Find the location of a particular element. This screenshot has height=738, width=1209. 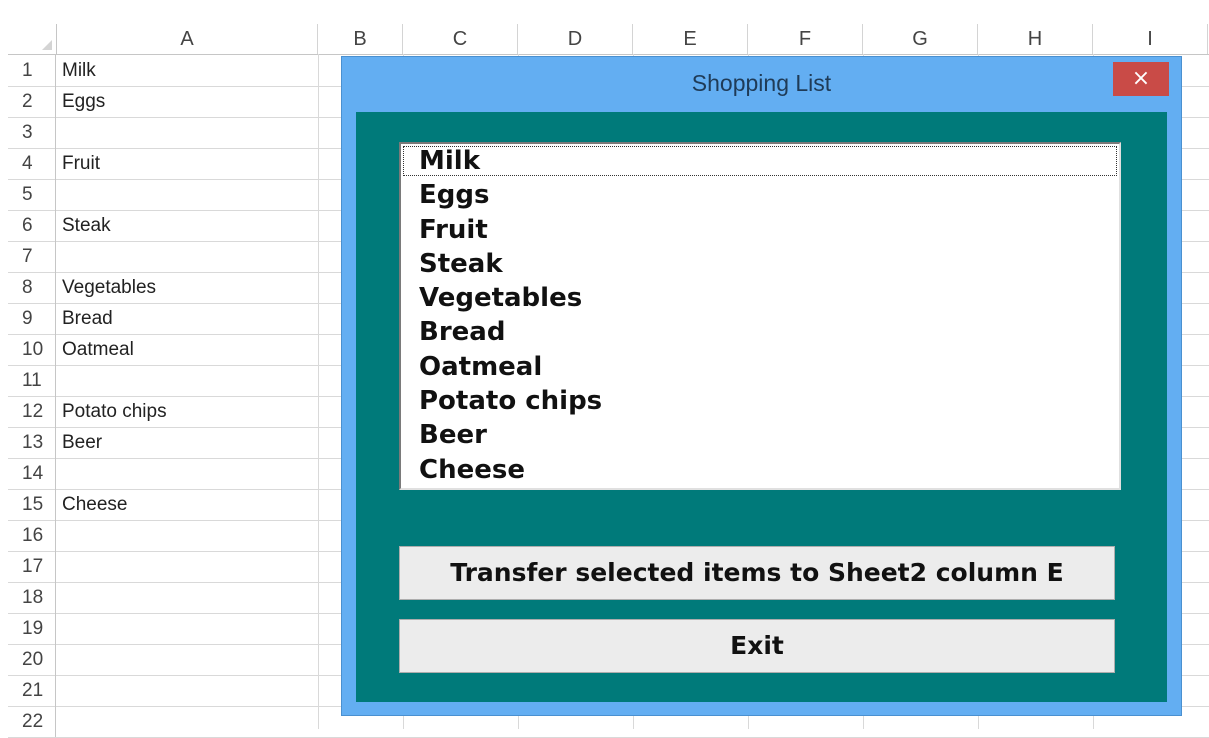

column-header-a: A is located at coordinates (187, 39).